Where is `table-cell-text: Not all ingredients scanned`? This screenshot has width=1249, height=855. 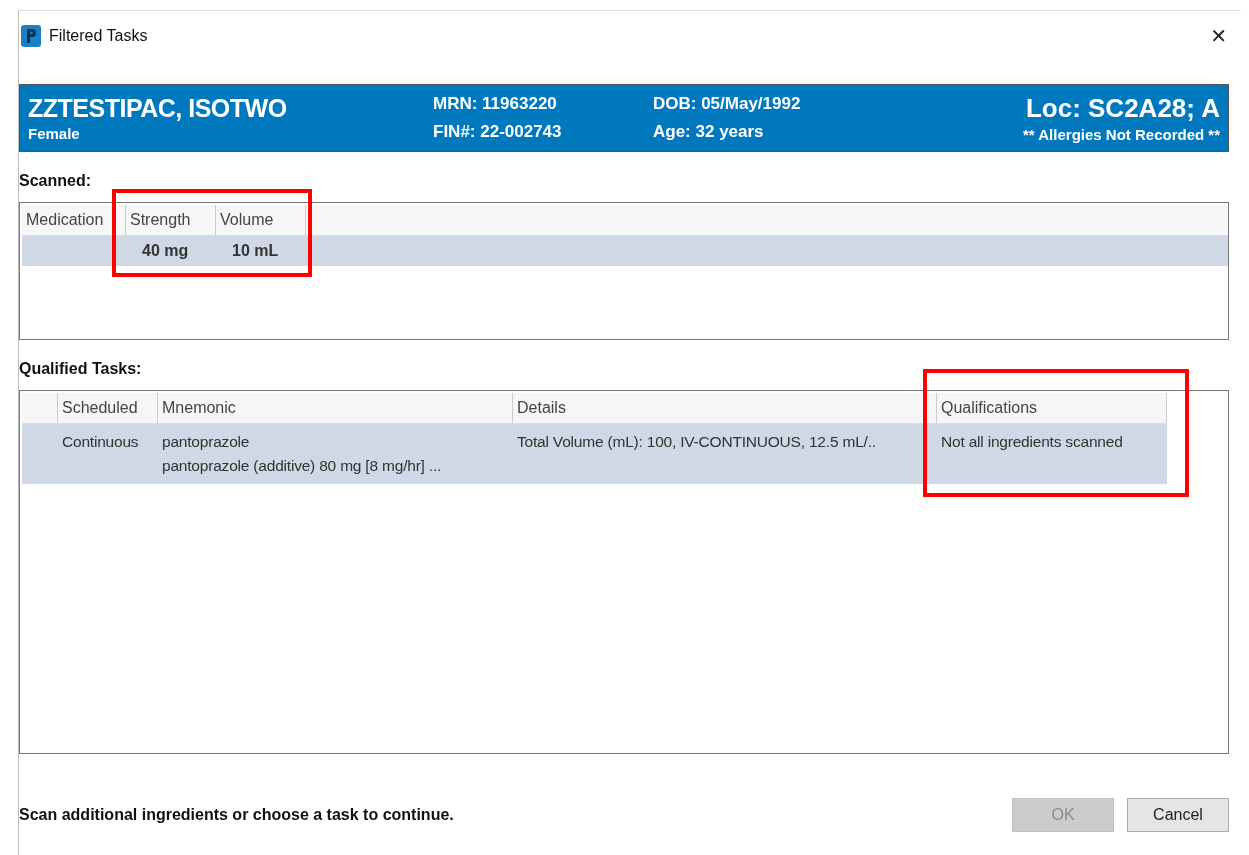
table-cell-text: Not all ingredients scanned is located at coordinates (1032, 442).